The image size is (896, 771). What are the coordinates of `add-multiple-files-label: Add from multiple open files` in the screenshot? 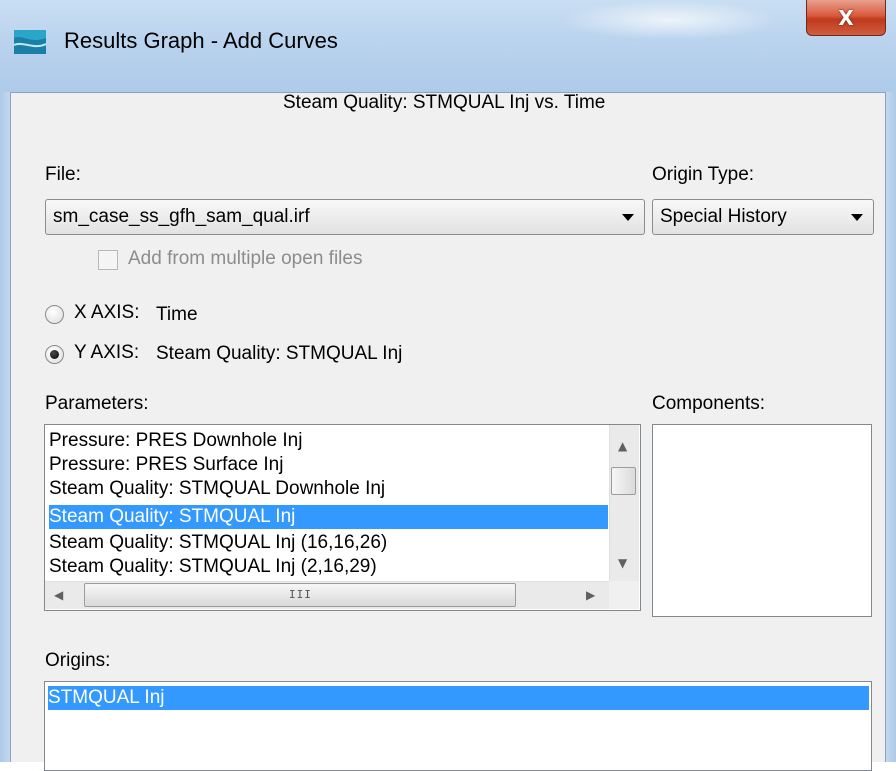 It's located at (245, 258).